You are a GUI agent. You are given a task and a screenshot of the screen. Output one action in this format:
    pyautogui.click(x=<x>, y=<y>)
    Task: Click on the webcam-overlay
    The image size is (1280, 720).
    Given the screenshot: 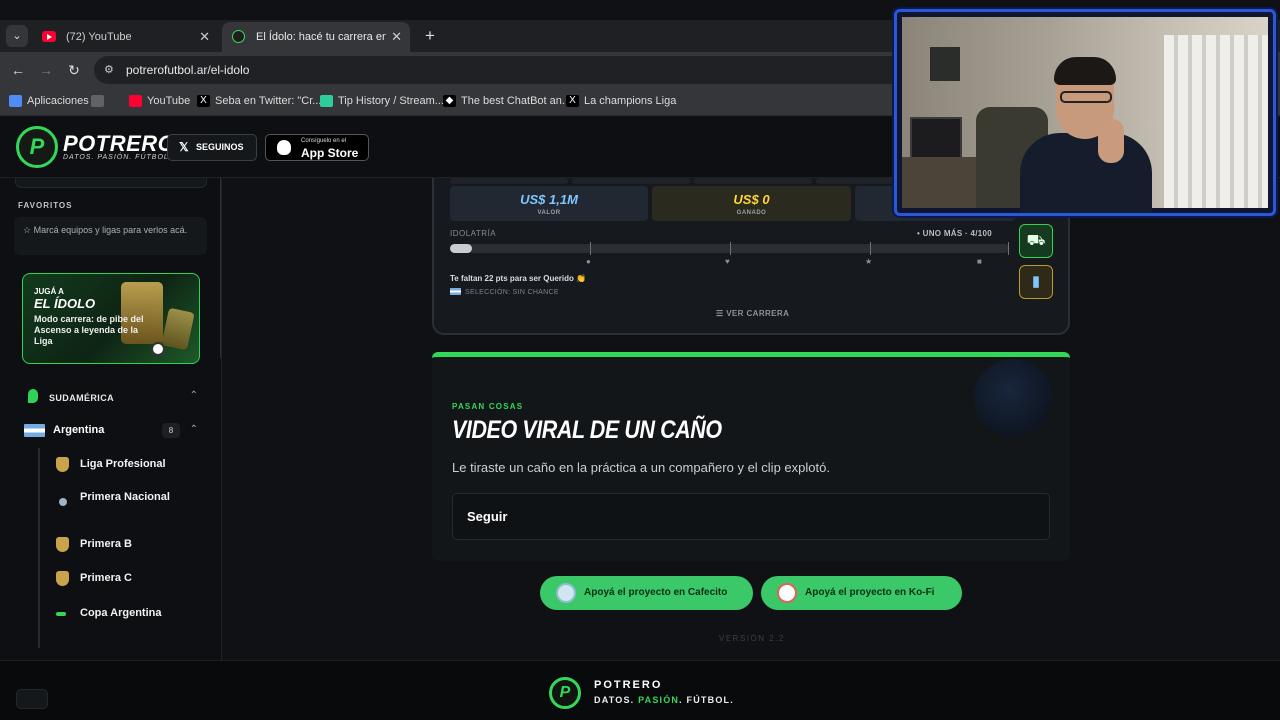 What is the action you would take?
    pyautogui.click(x=1085, y=112)
    